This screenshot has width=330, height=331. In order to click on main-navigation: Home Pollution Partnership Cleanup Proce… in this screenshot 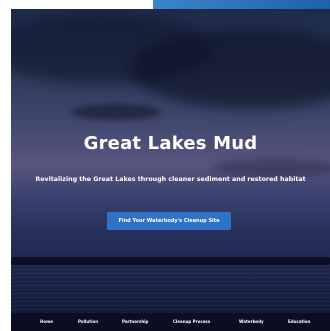, I will do `click(170, 322)`.